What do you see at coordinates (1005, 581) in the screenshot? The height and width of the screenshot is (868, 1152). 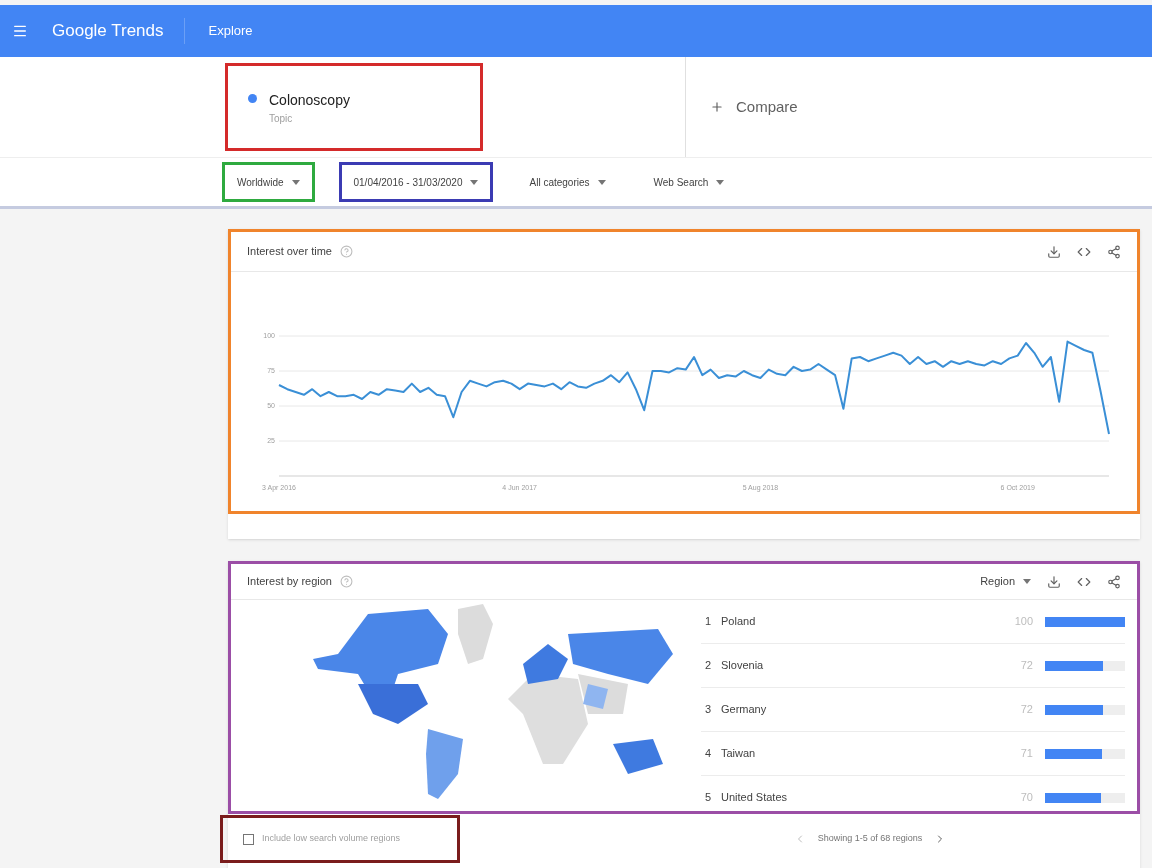 I see `resolution-dropdown: Region` at bounding box center [1005, 581].